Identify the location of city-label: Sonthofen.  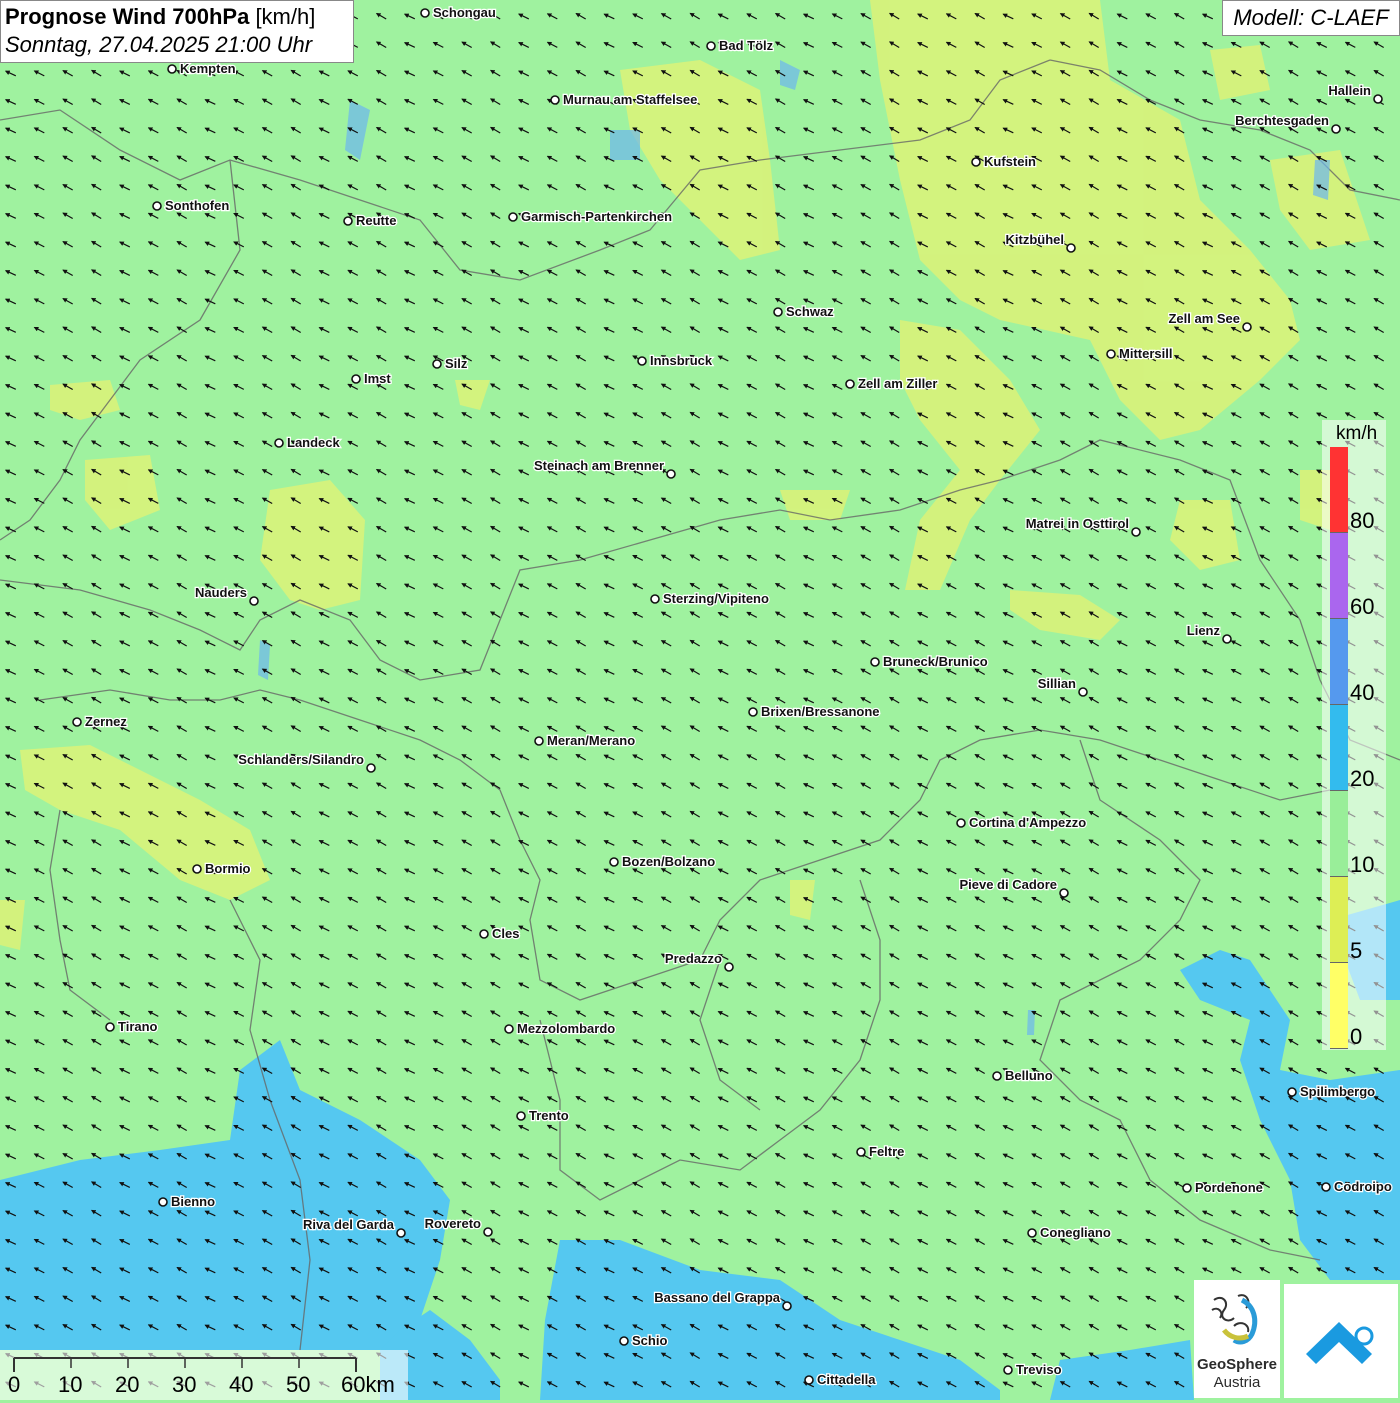
(197, 205).